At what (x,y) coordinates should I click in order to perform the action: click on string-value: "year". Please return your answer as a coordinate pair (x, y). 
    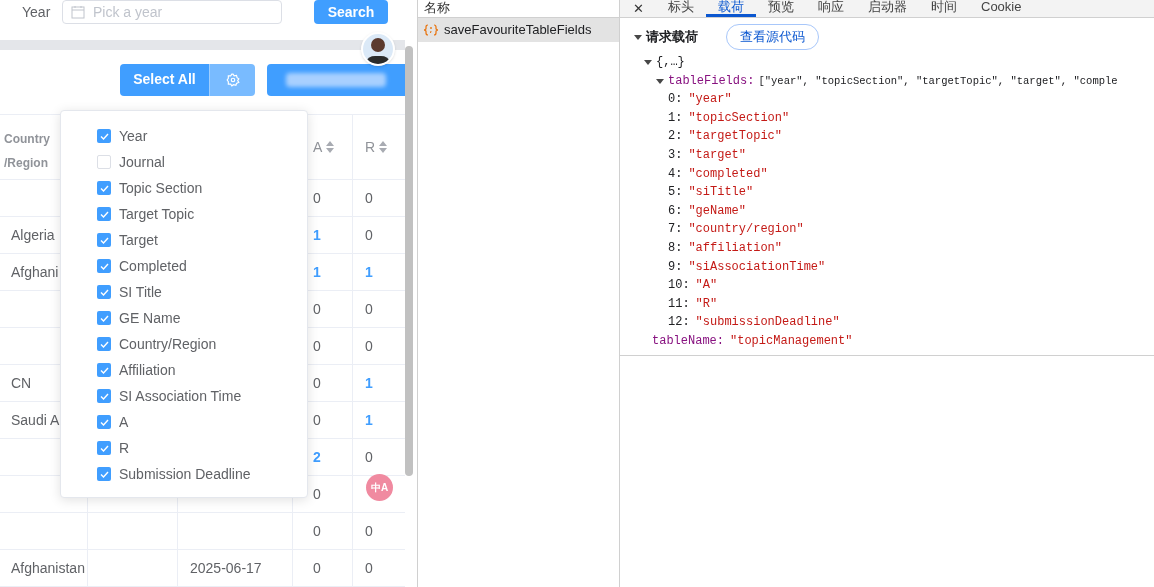
    Looking at the image, I should click on (710, 100).